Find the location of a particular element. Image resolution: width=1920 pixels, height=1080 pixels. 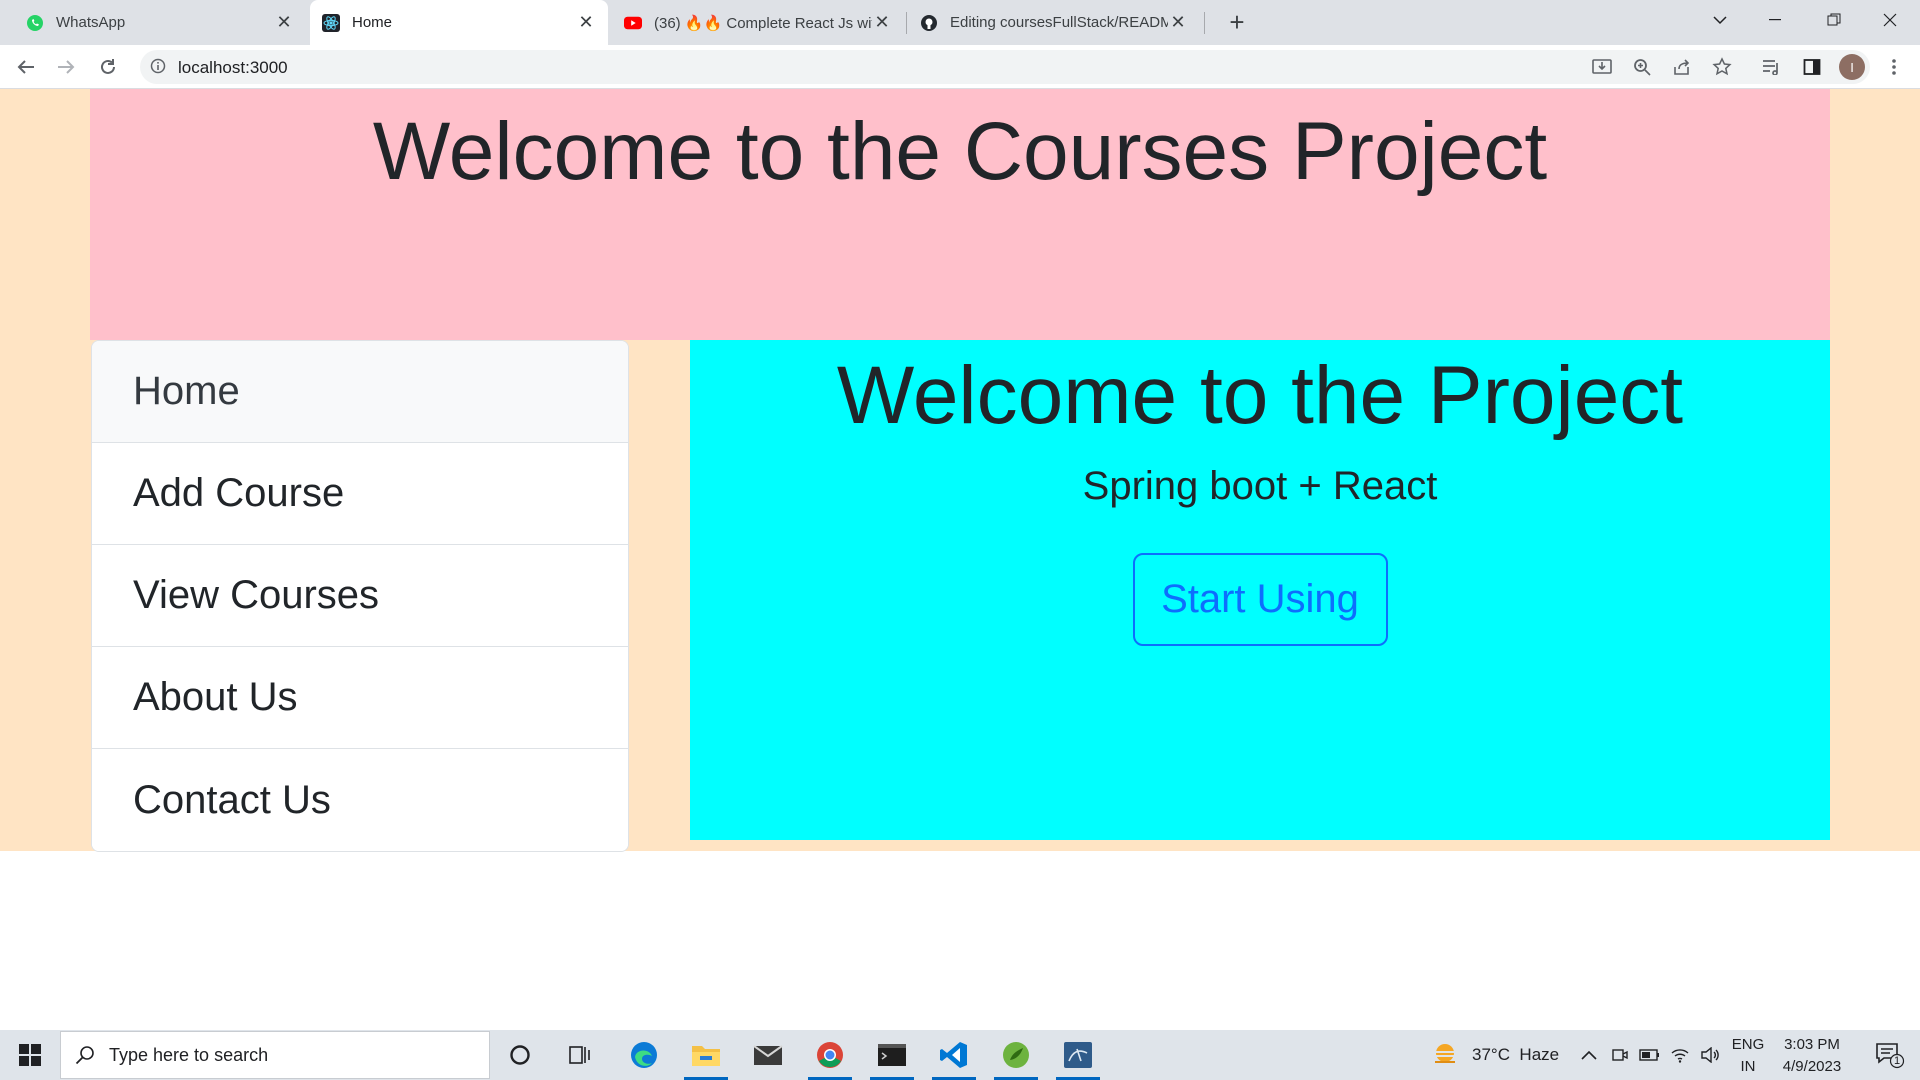

task-view-icon is located at coordinates (580, 1055).